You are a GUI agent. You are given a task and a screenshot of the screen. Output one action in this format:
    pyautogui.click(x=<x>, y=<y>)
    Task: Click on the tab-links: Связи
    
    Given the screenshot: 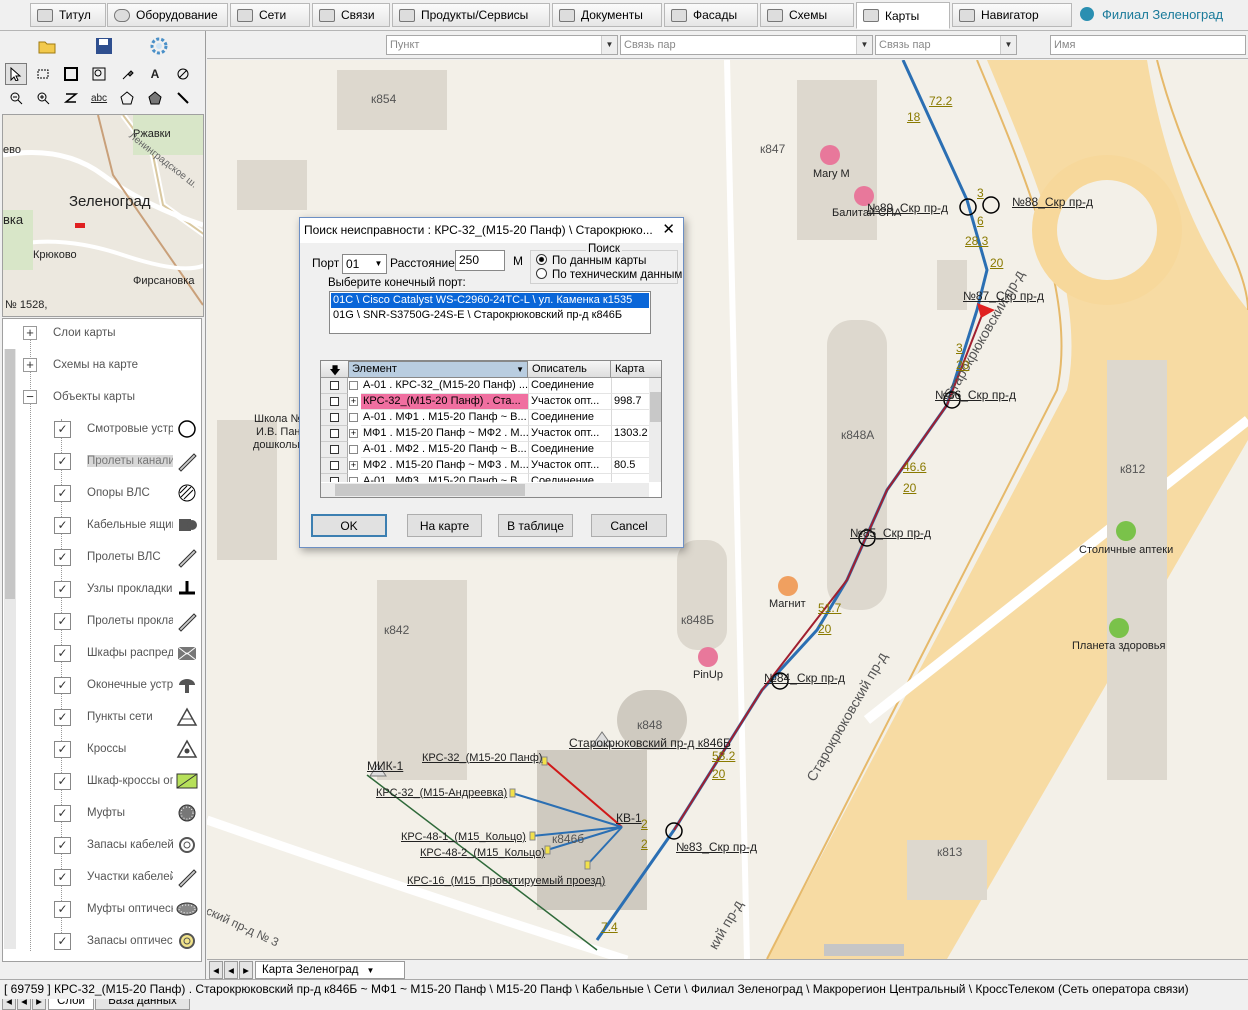 What is the action you would take?
    pyautogui.click(x=351, y=15)
    